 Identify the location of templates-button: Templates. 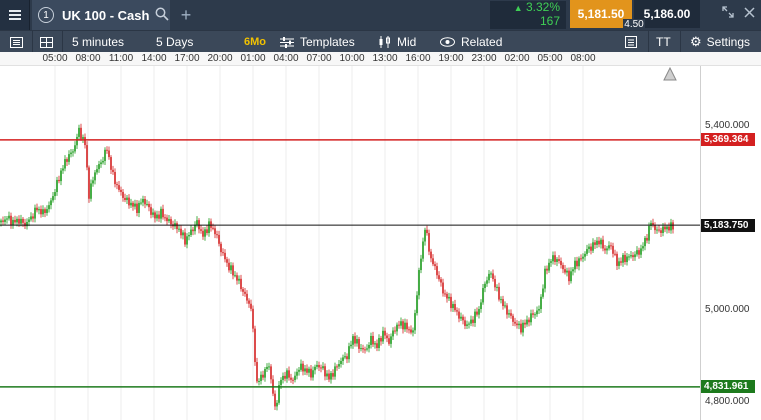
(317, 42).